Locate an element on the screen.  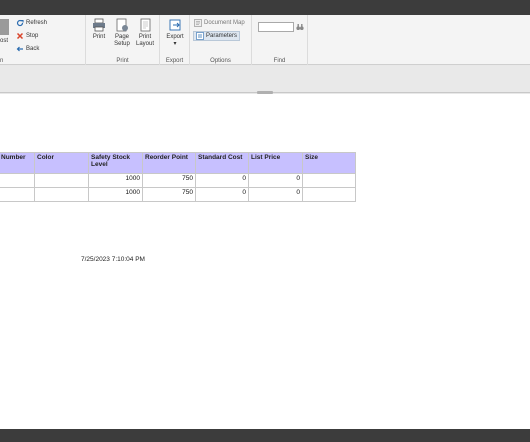
document-map-label: Document Map is located at coordinates (224, 23).